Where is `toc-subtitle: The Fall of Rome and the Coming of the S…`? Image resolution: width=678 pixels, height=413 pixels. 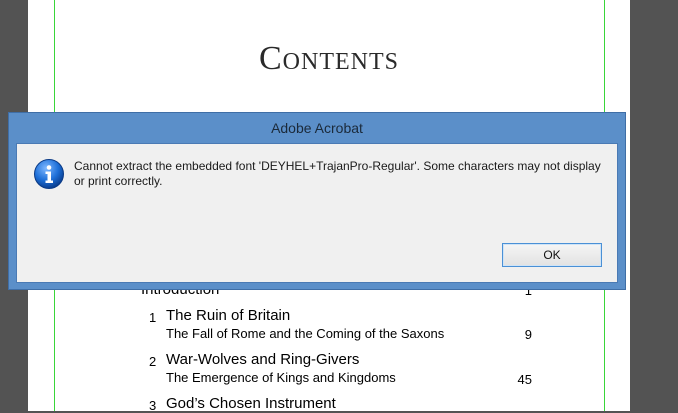 toc-subtitle: The Fall of Rome and the Coming of the S… is located at coordinates (305, 333).